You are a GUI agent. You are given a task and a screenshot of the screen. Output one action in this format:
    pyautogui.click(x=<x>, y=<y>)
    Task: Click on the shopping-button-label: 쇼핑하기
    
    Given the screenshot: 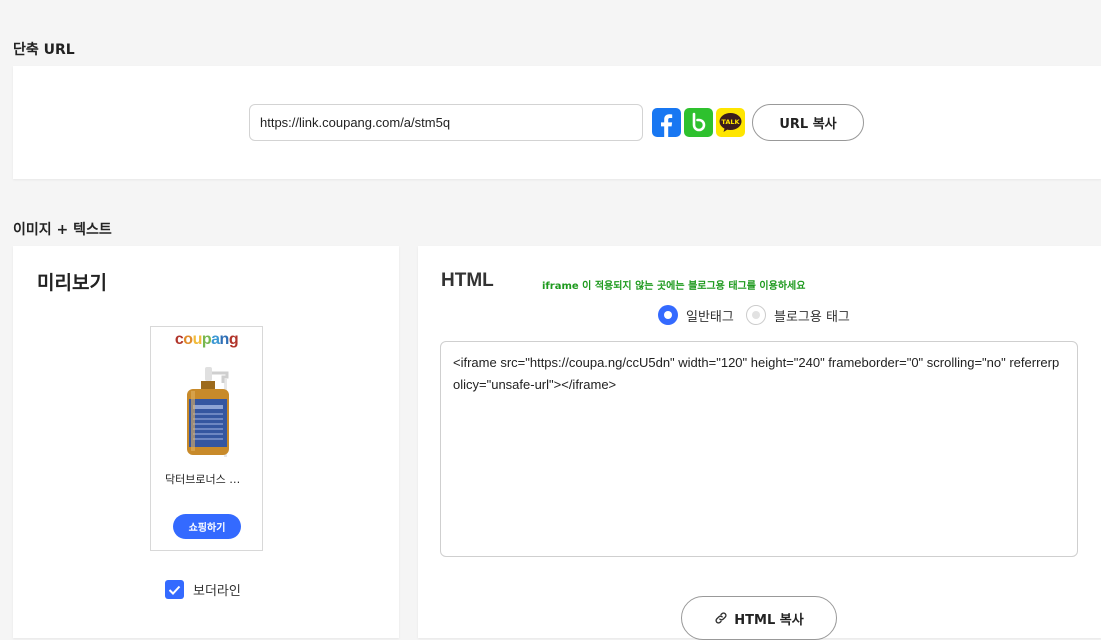 What is the action you would take?
    pyautogui.click(x=207, y=528)
    